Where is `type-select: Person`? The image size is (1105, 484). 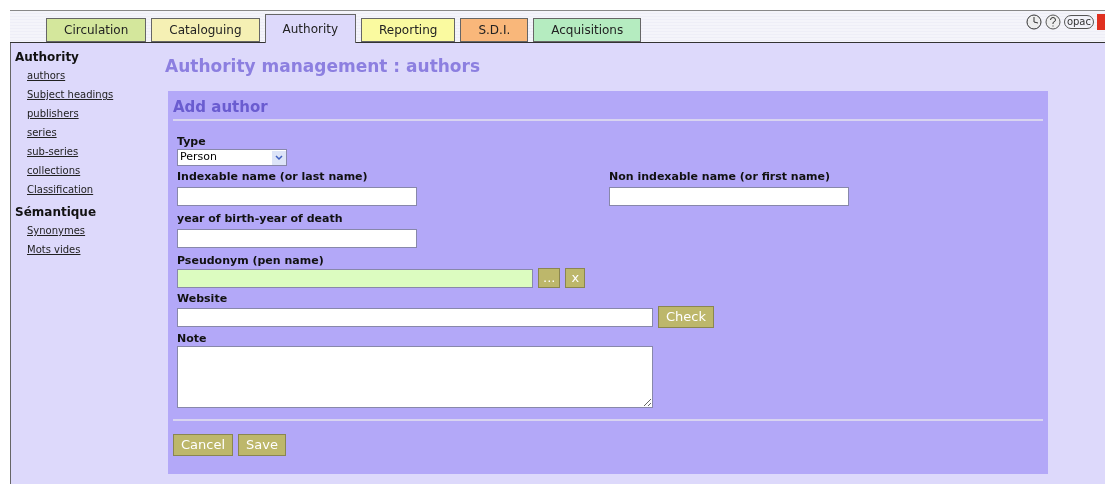 type-select: Person is located at coordinates (232, 157).